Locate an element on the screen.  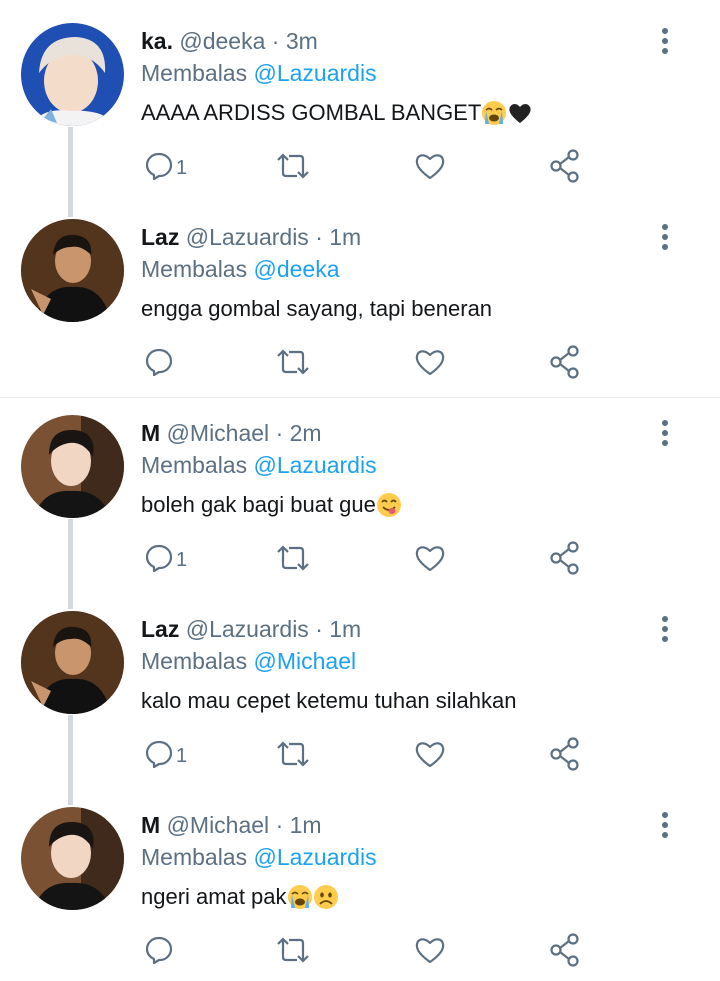
tweet-text: kalo mau cepet ketemu tuhan silahkan is located at coordinates (328, 701).